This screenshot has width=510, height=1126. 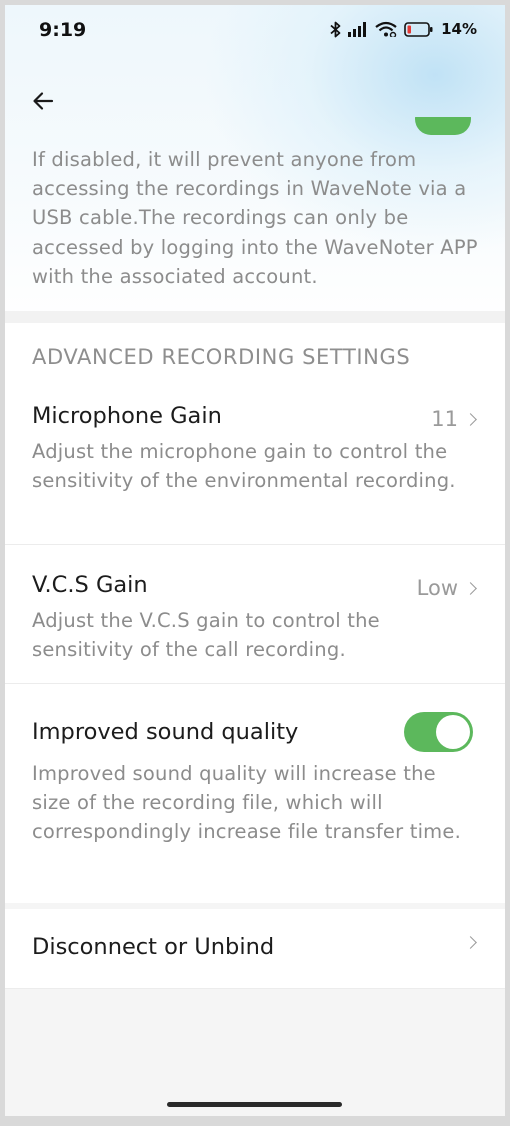 What do you see at coordinates (419, 29) in the screenshot?
I see `battery-icon` at bounding box center [419, 29].